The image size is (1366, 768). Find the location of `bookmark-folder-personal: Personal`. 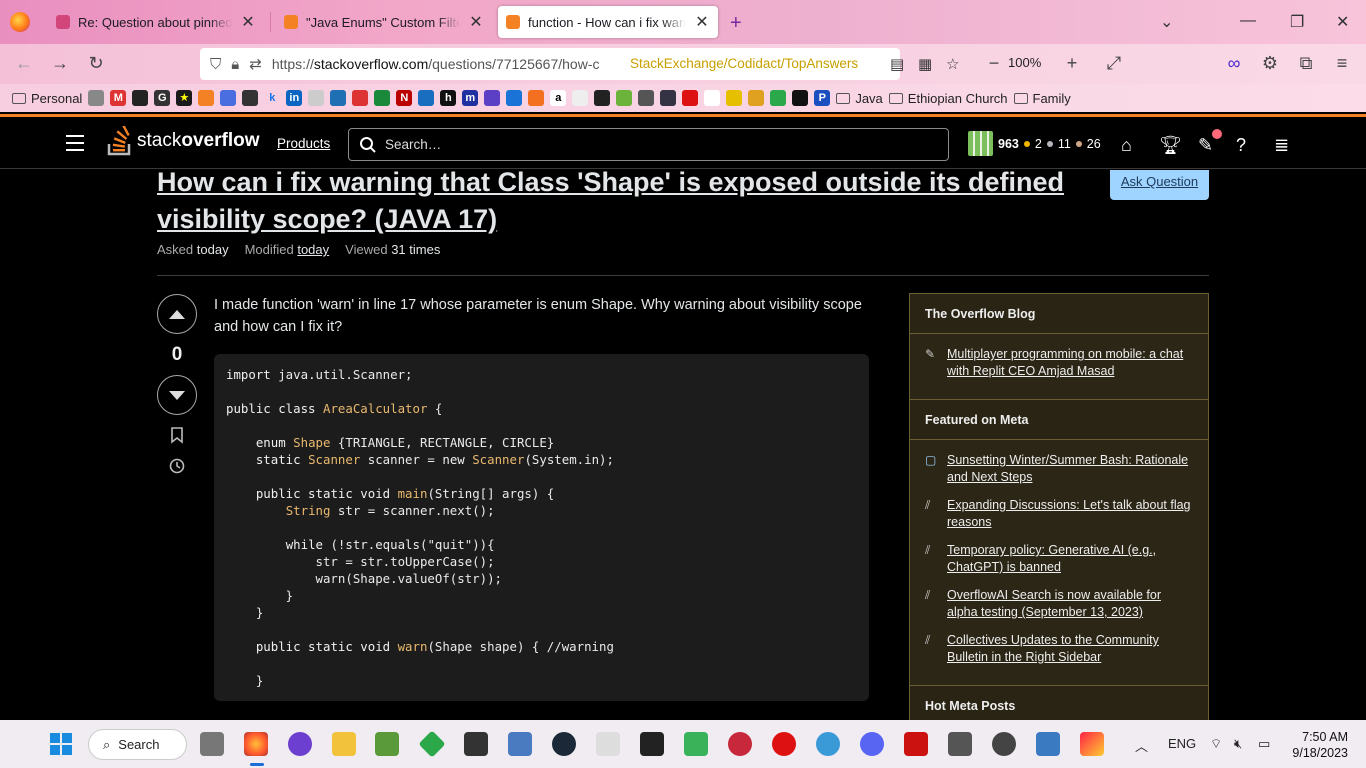

bookmark-folder-personal: Personal is located at coordinates (47, 98).